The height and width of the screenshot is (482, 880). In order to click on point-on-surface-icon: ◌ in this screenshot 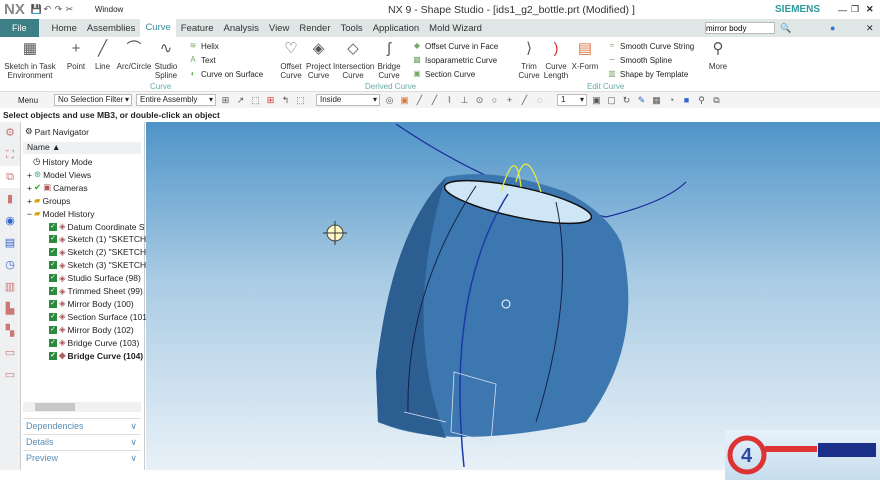, I will do `click(539, 100)`.